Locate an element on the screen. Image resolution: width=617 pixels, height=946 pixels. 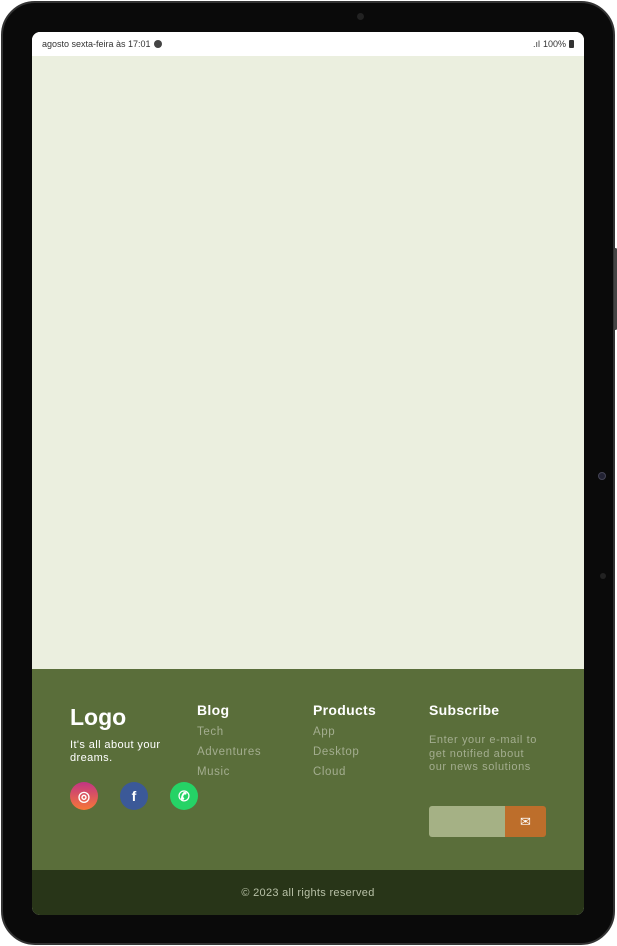
logo: Logo is located at coordinates (98, 717).